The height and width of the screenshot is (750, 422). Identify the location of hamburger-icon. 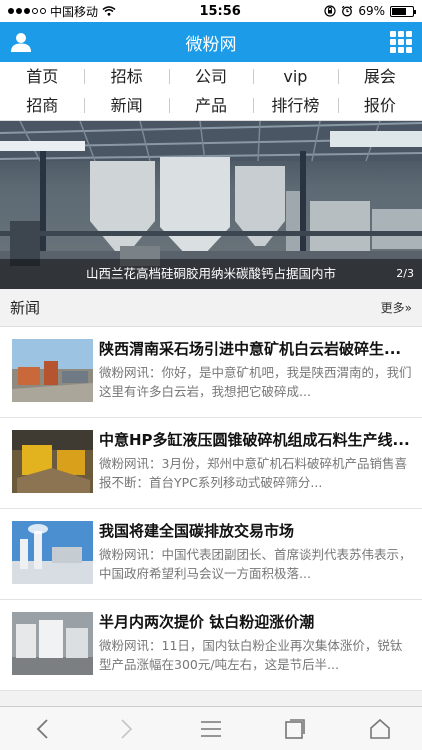
(210, 728).